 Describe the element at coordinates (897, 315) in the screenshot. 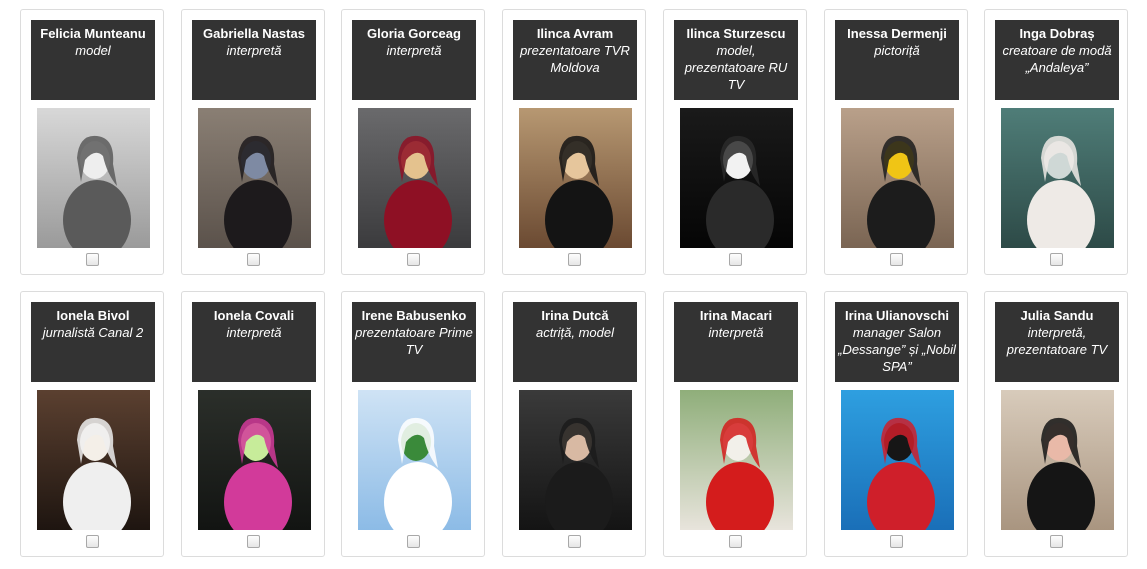

I see `profile-name: Irina Ulianovschi` at that location.